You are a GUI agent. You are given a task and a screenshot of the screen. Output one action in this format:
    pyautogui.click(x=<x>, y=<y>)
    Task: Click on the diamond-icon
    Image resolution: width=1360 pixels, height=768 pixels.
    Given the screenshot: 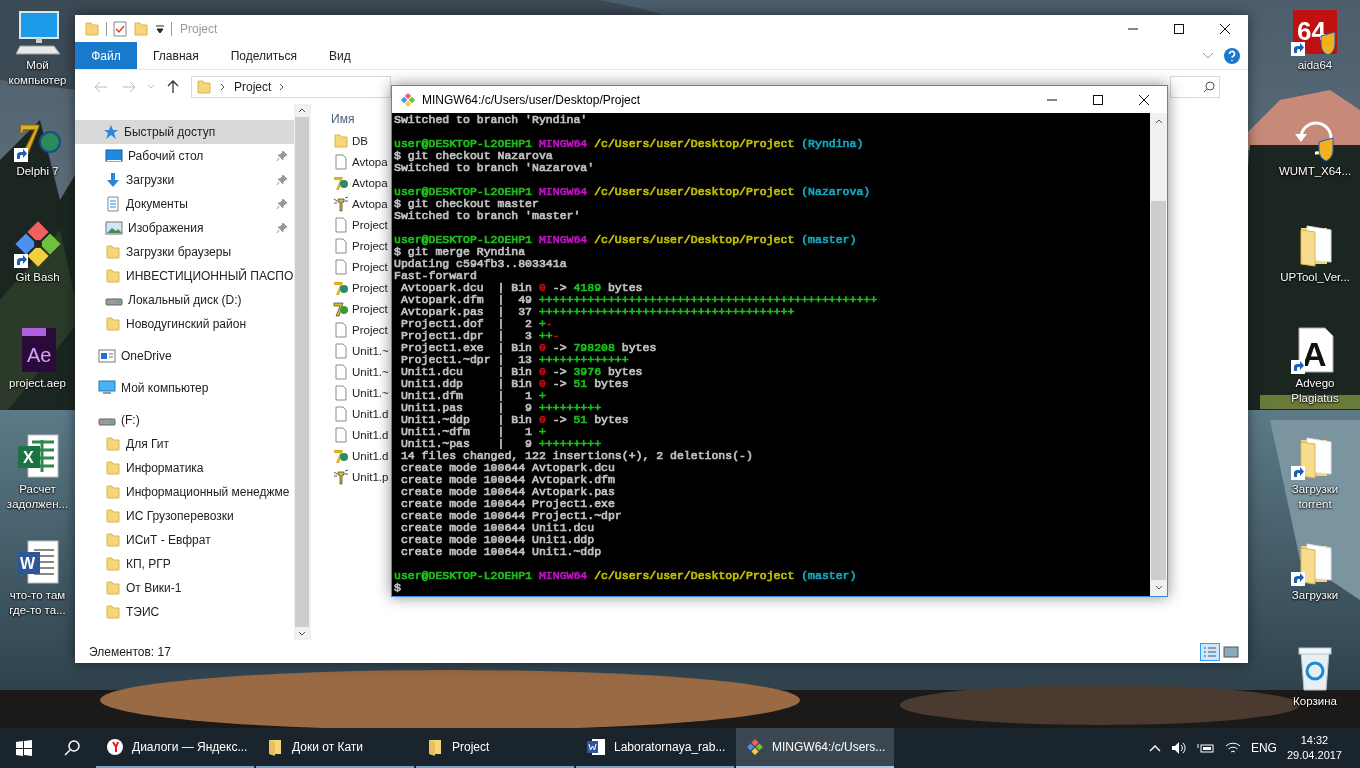 What is the action you would take?
    pyautogui.click(x=37, y=244)
    